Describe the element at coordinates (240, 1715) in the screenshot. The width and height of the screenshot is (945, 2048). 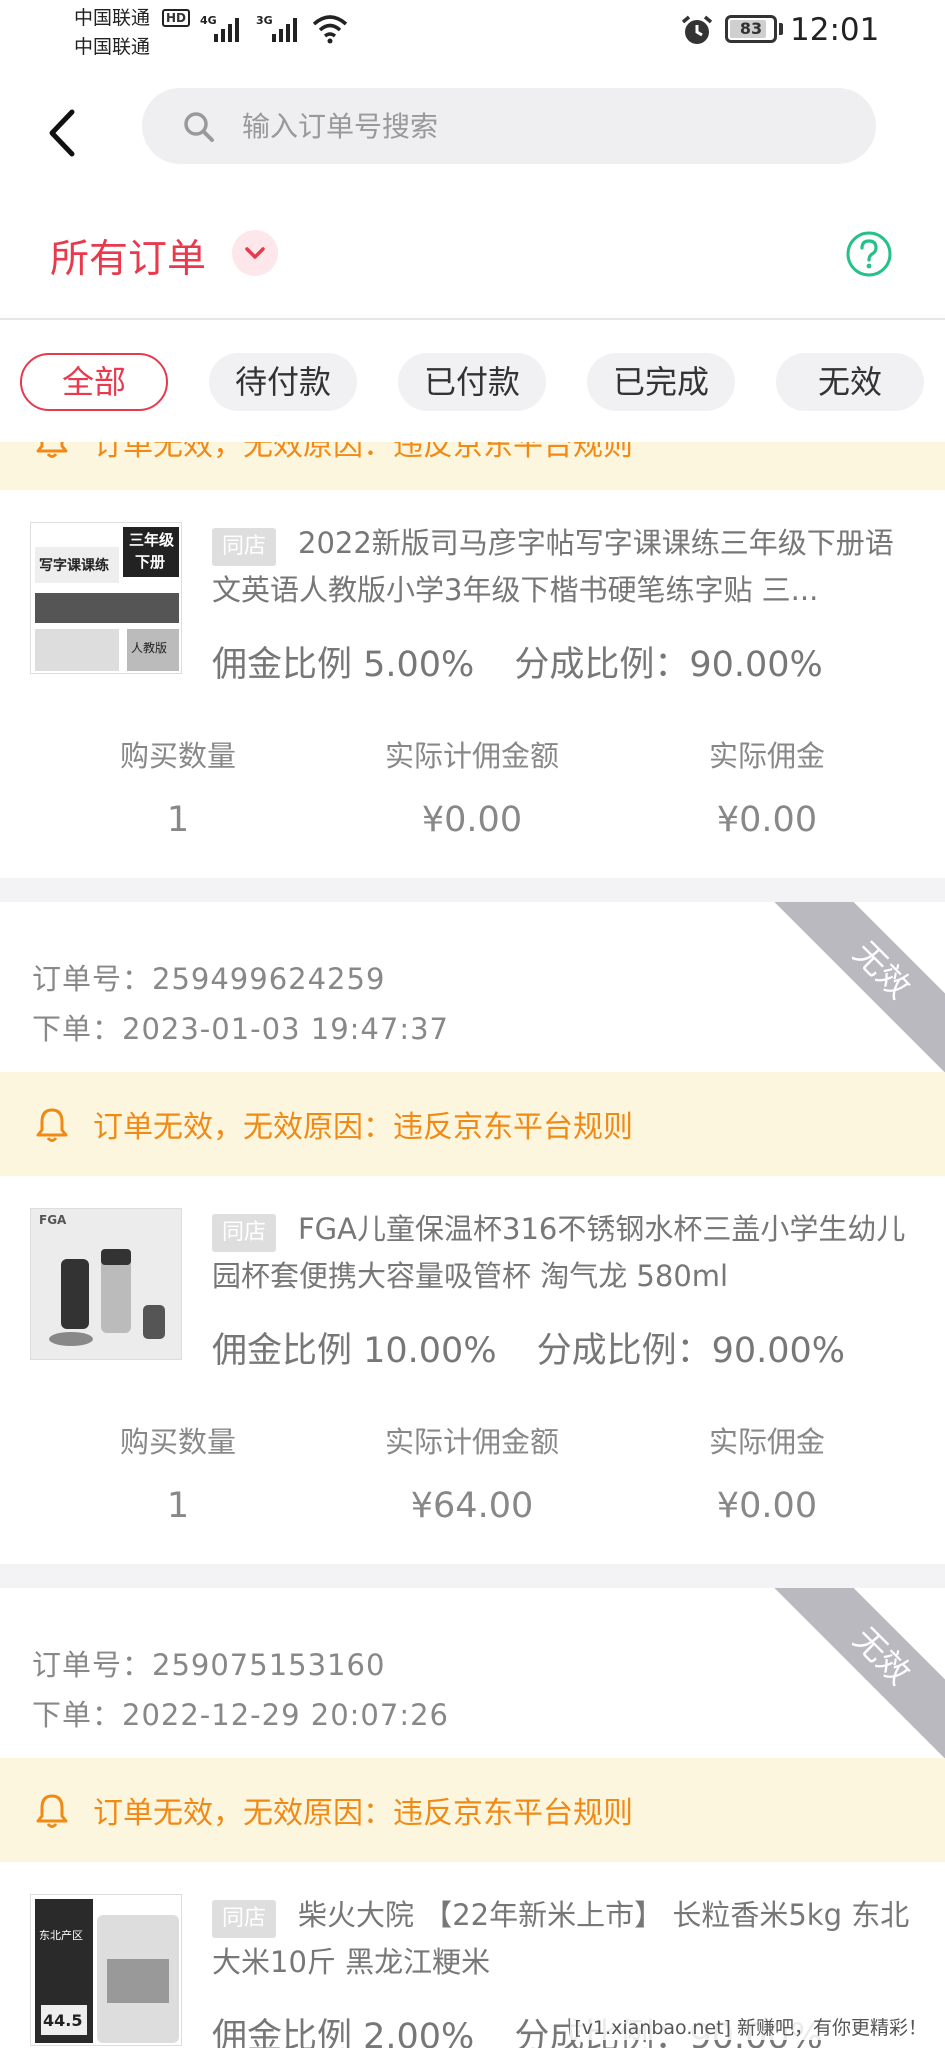
I see `order-date: 下单：2022-12-29 20:07:26` at that location.